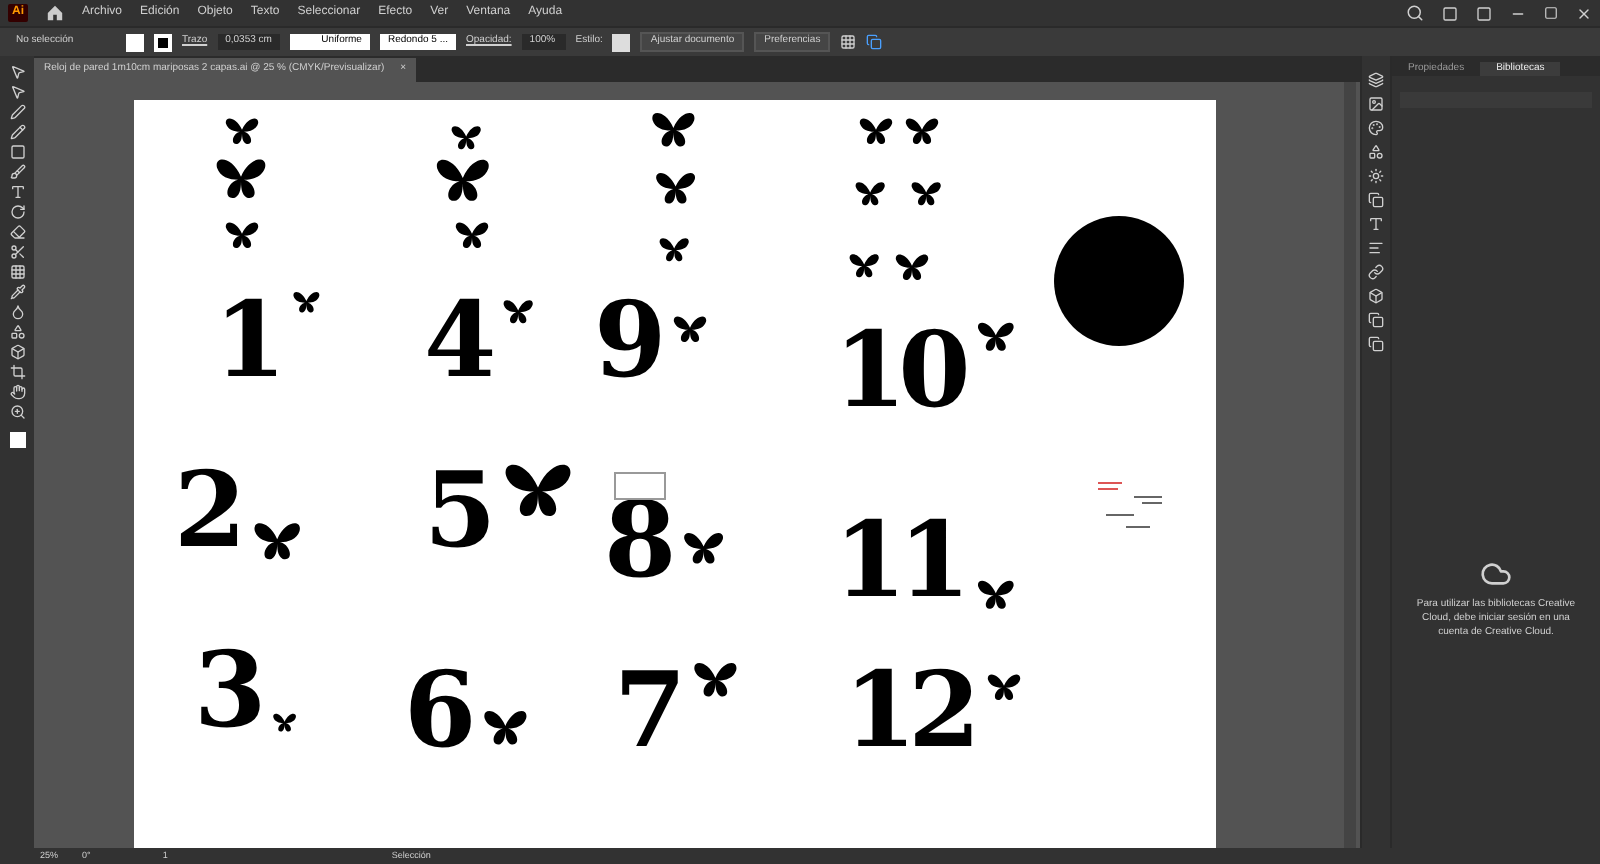 Image resolution: width=1600 pixels, height=864 pixels. What do you see at coordinates (640, 486) in the screenshot?
I see `empty-frame` at bounding box center [640, 486].